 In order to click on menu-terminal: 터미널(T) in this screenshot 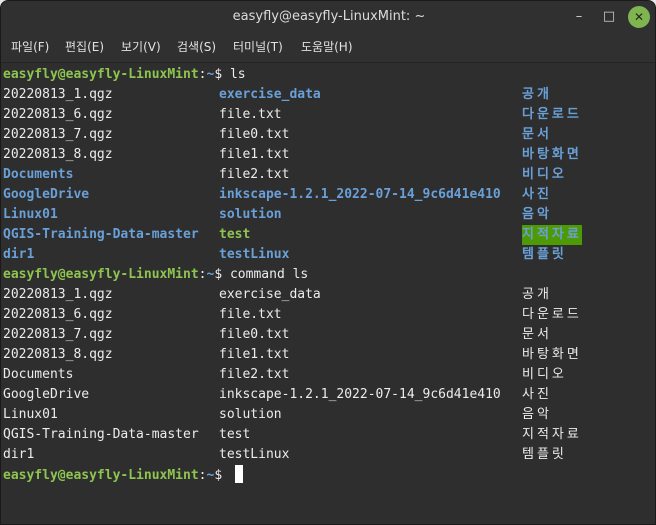, I will do `click(258, 47)`.